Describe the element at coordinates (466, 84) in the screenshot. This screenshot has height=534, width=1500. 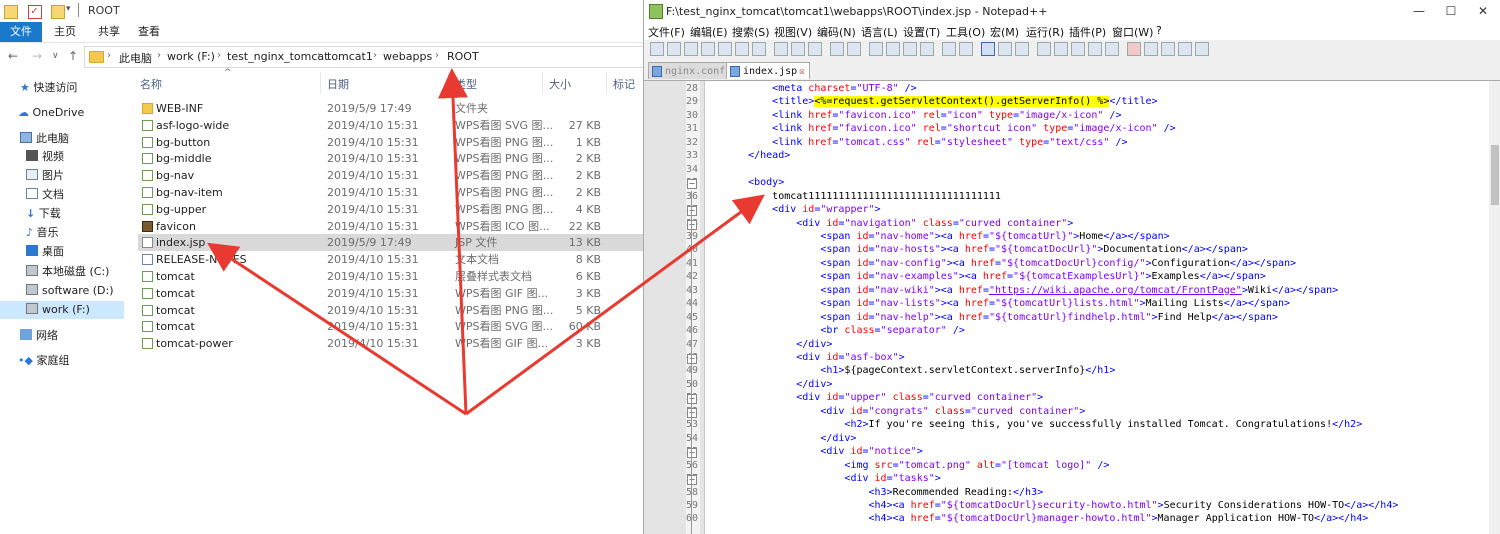
I see `column-header-type: 类型` at that location.